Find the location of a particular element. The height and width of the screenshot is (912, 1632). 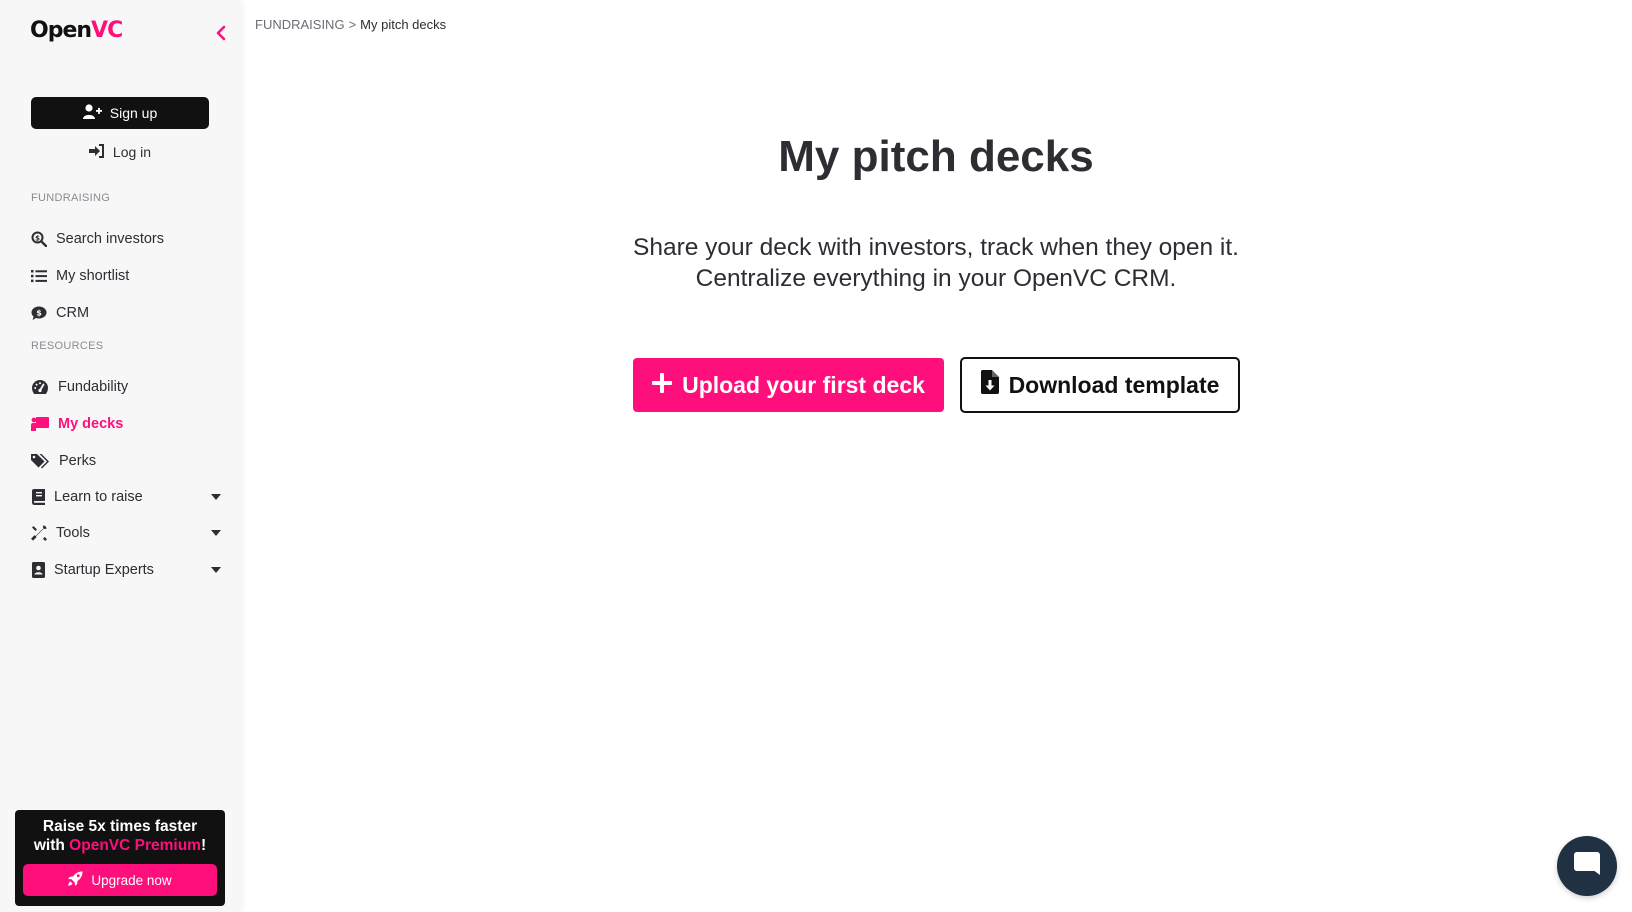

gauge-icon is located at coordinates (40, 387).